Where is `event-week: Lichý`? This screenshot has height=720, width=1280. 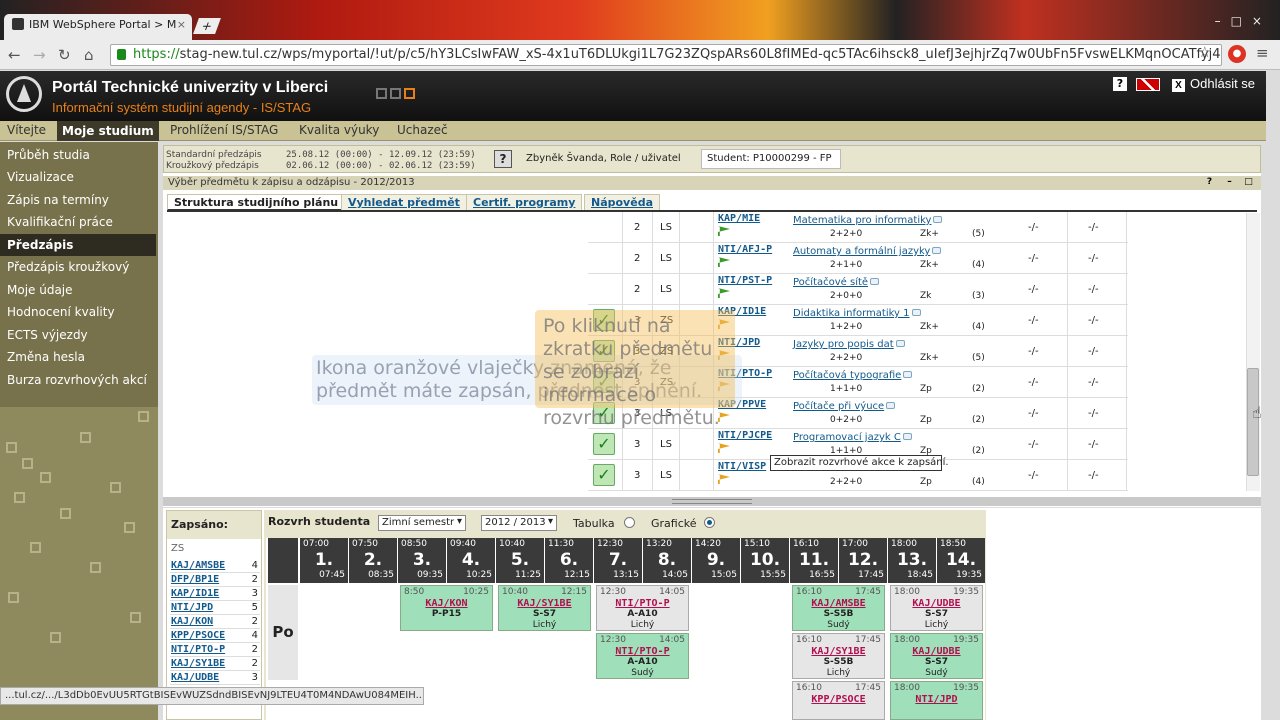
event-week: Lichý is located at coordinates (544, 625).